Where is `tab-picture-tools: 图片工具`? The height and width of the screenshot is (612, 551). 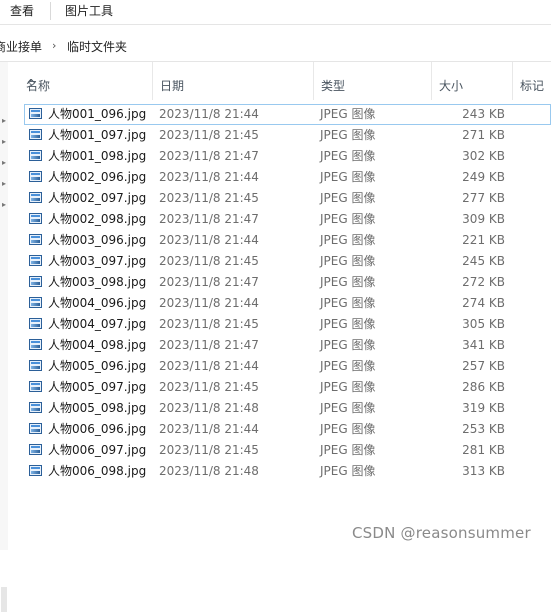
tab-picture-tools: 图片工具 is located at coordinates (89, 11).